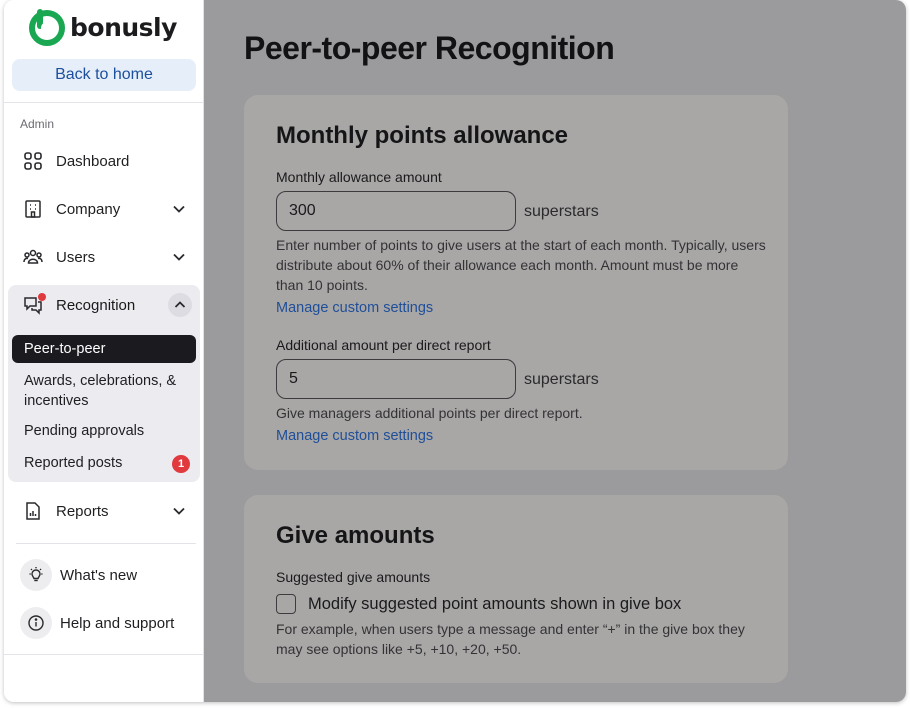 The image size is (910, 709). I want to click on sidebar-item-whats-new: What's new, so click(104, 575).